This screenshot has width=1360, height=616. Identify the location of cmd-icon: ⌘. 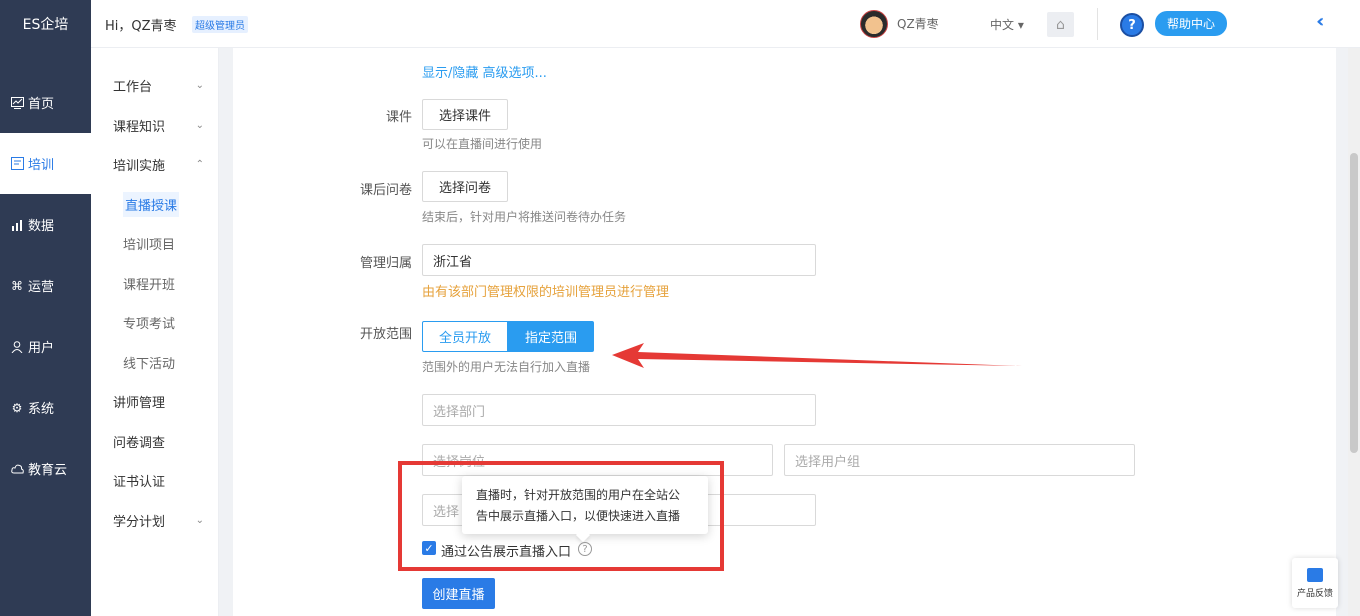
(17, 285).